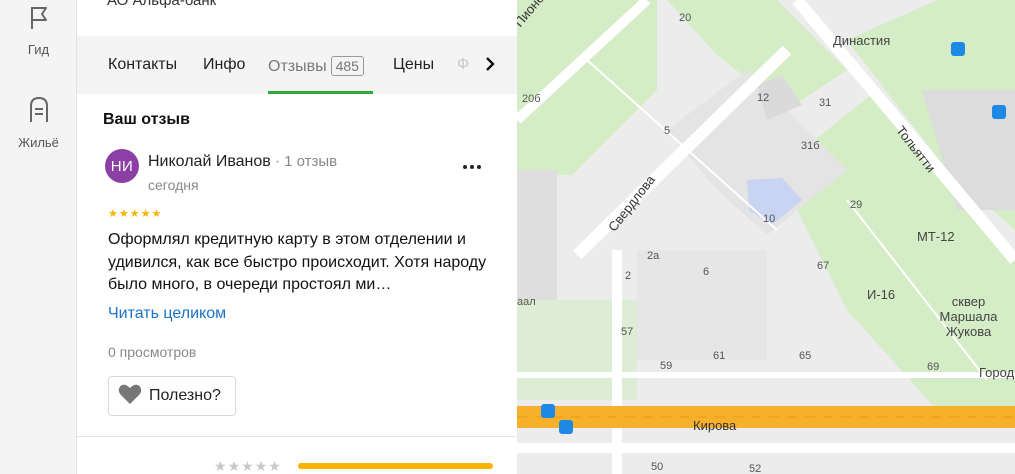 This screenshot has width=1015, height=474. Describe the element at coordinates (936, 236) in the screenshot. I see `map-place-label: МТ-12` at that location.